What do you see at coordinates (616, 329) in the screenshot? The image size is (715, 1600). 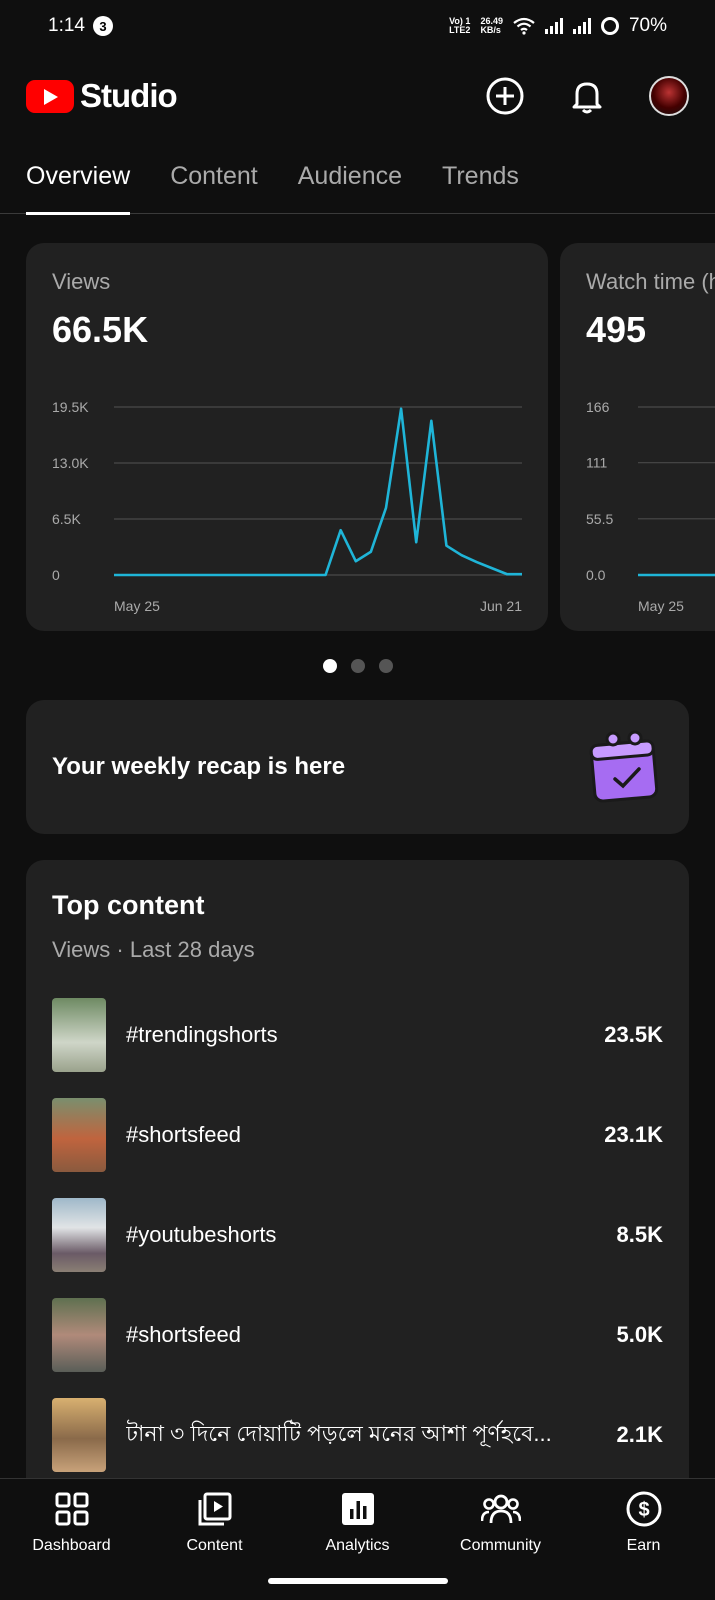 I see `metric-value: 495` at bounding box center [616, 329].